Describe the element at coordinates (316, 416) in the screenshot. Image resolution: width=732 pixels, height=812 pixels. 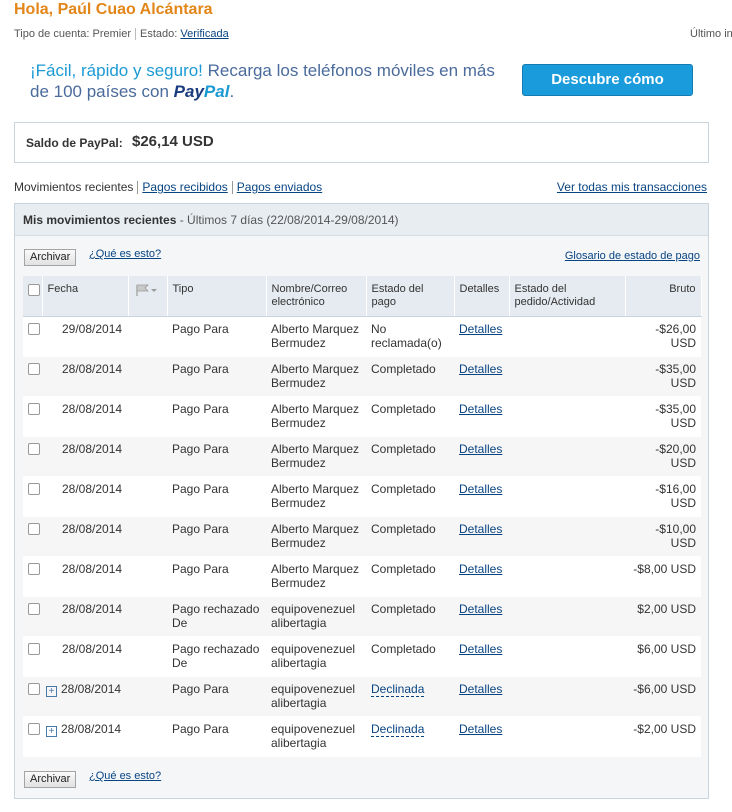
I see `name-cell: Alberto Marquez Bermudez` at that location.